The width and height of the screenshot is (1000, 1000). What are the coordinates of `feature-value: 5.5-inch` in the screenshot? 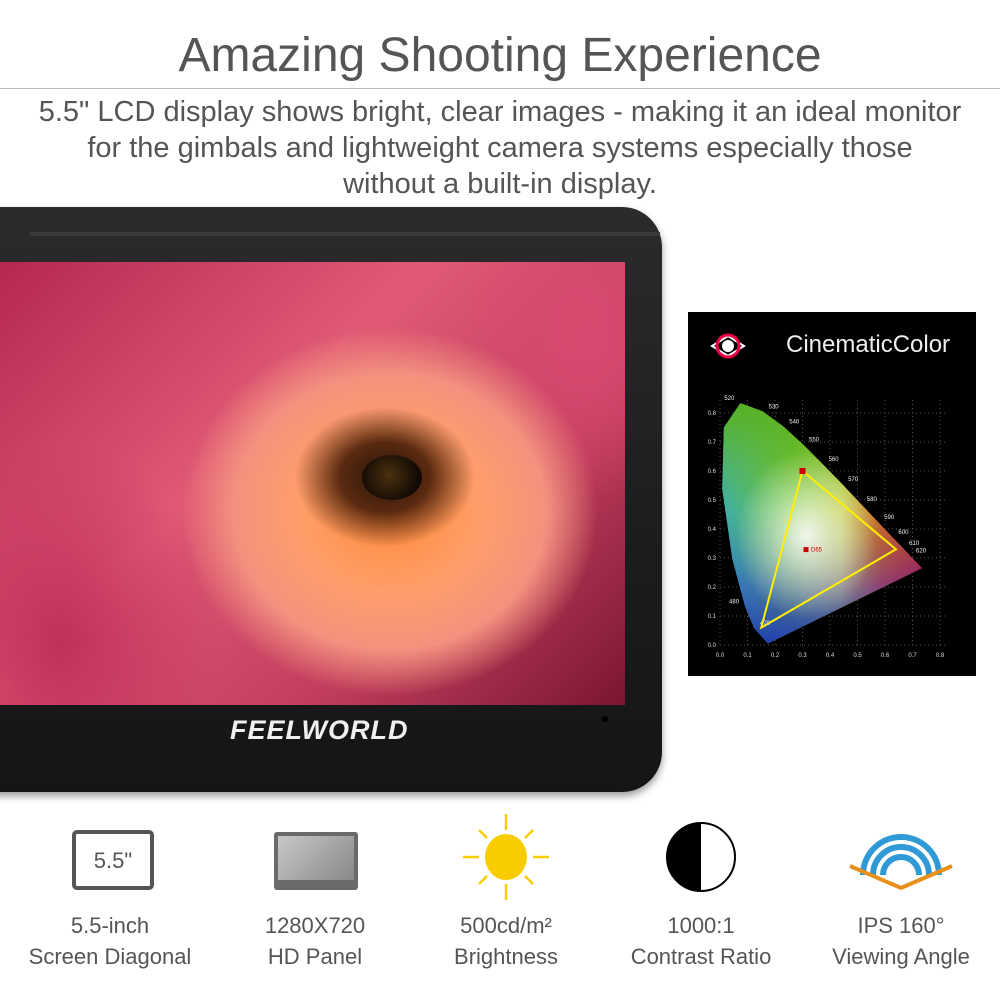 It's located at (110, 925).